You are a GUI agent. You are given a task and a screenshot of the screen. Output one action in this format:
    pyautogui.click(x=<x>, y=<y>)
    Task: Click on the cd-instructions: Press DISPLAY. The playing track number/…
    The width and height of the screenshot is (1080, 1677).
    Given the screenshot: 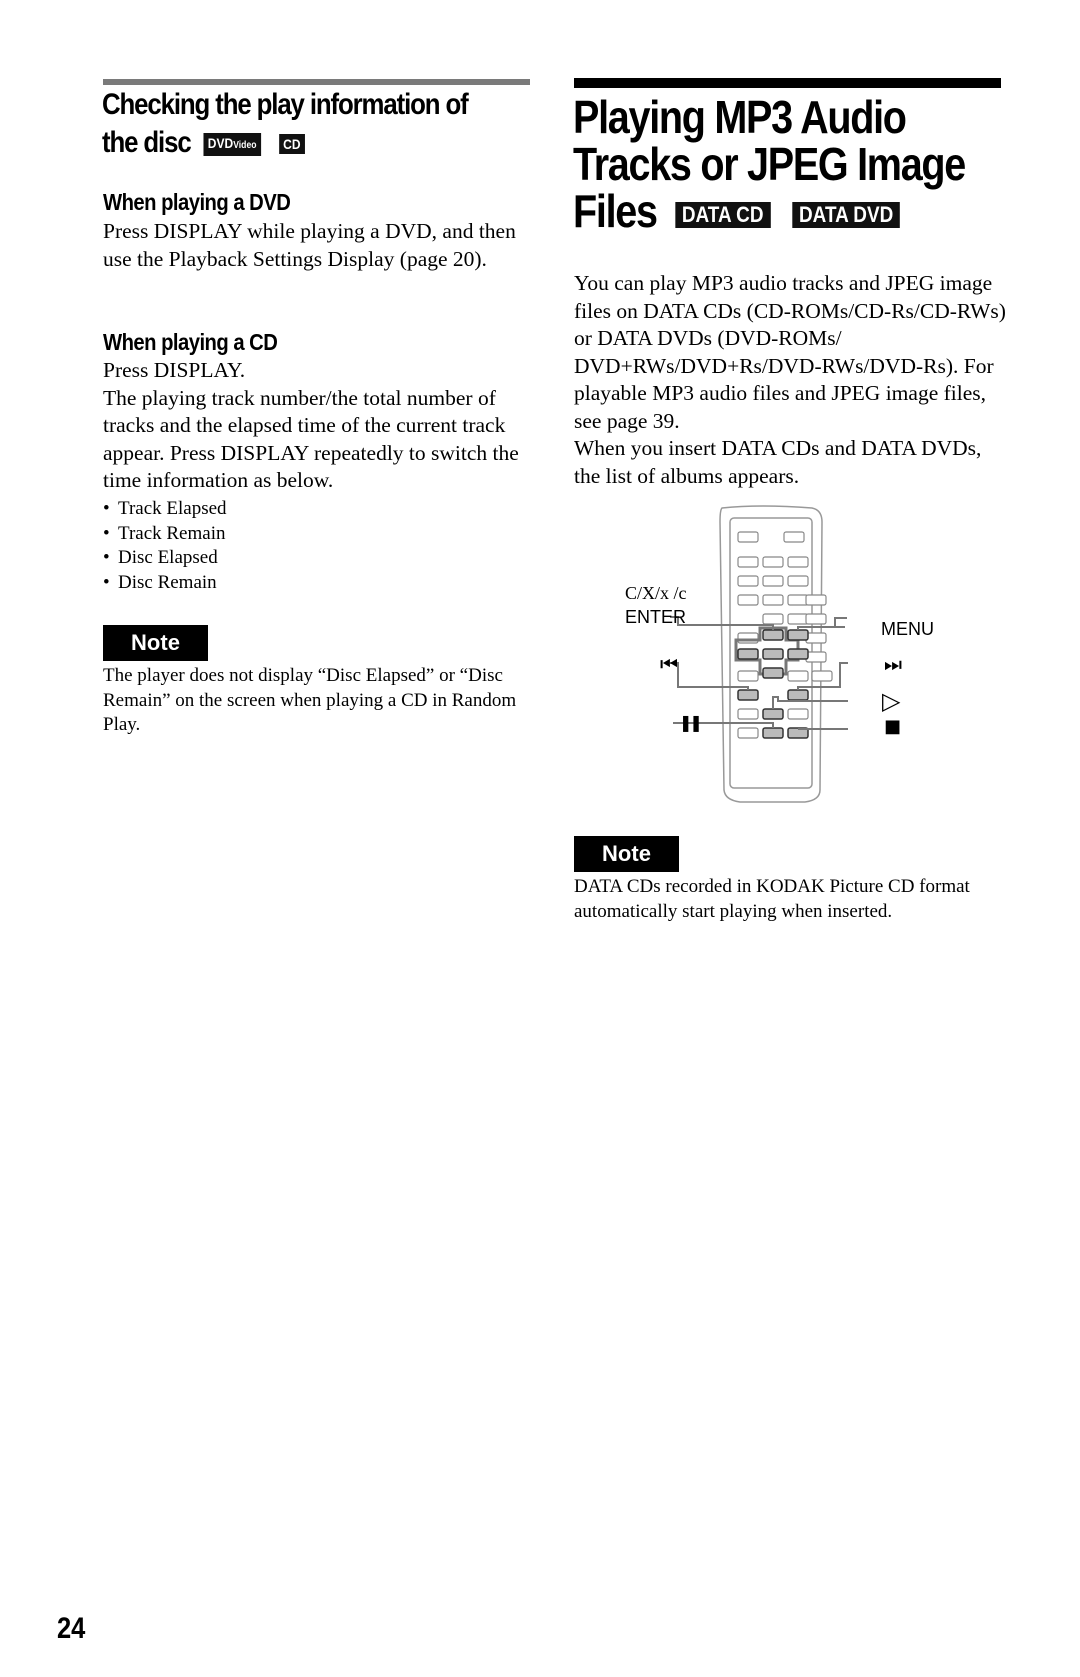 What is the action you would take?
    pyautogui.click(x=319, y=426)
    